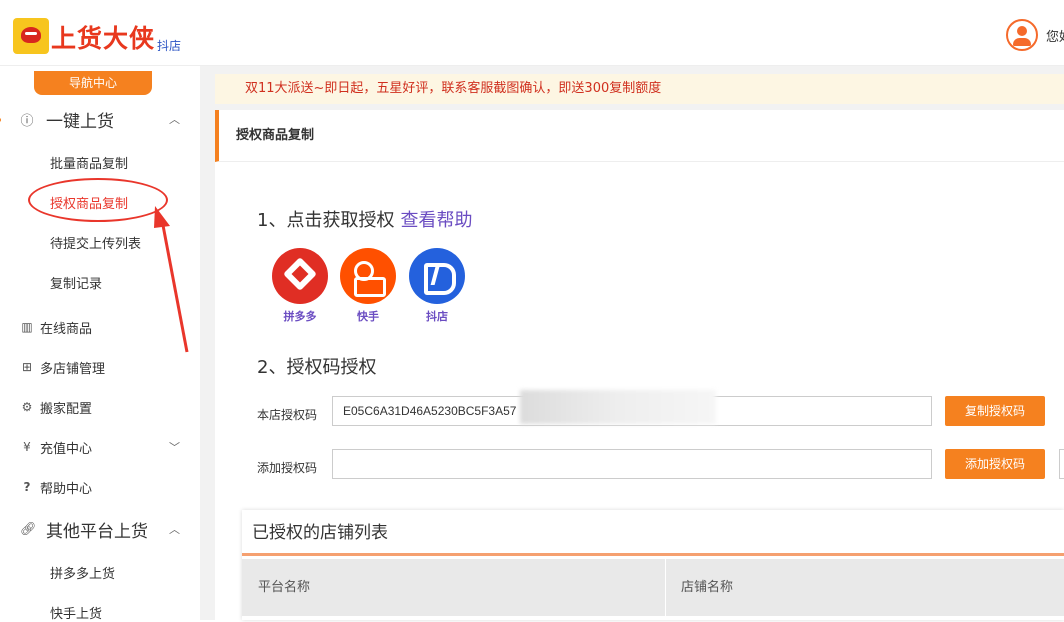  I want to click on step1-title: 1、点击获取授权, so click(326, 220).